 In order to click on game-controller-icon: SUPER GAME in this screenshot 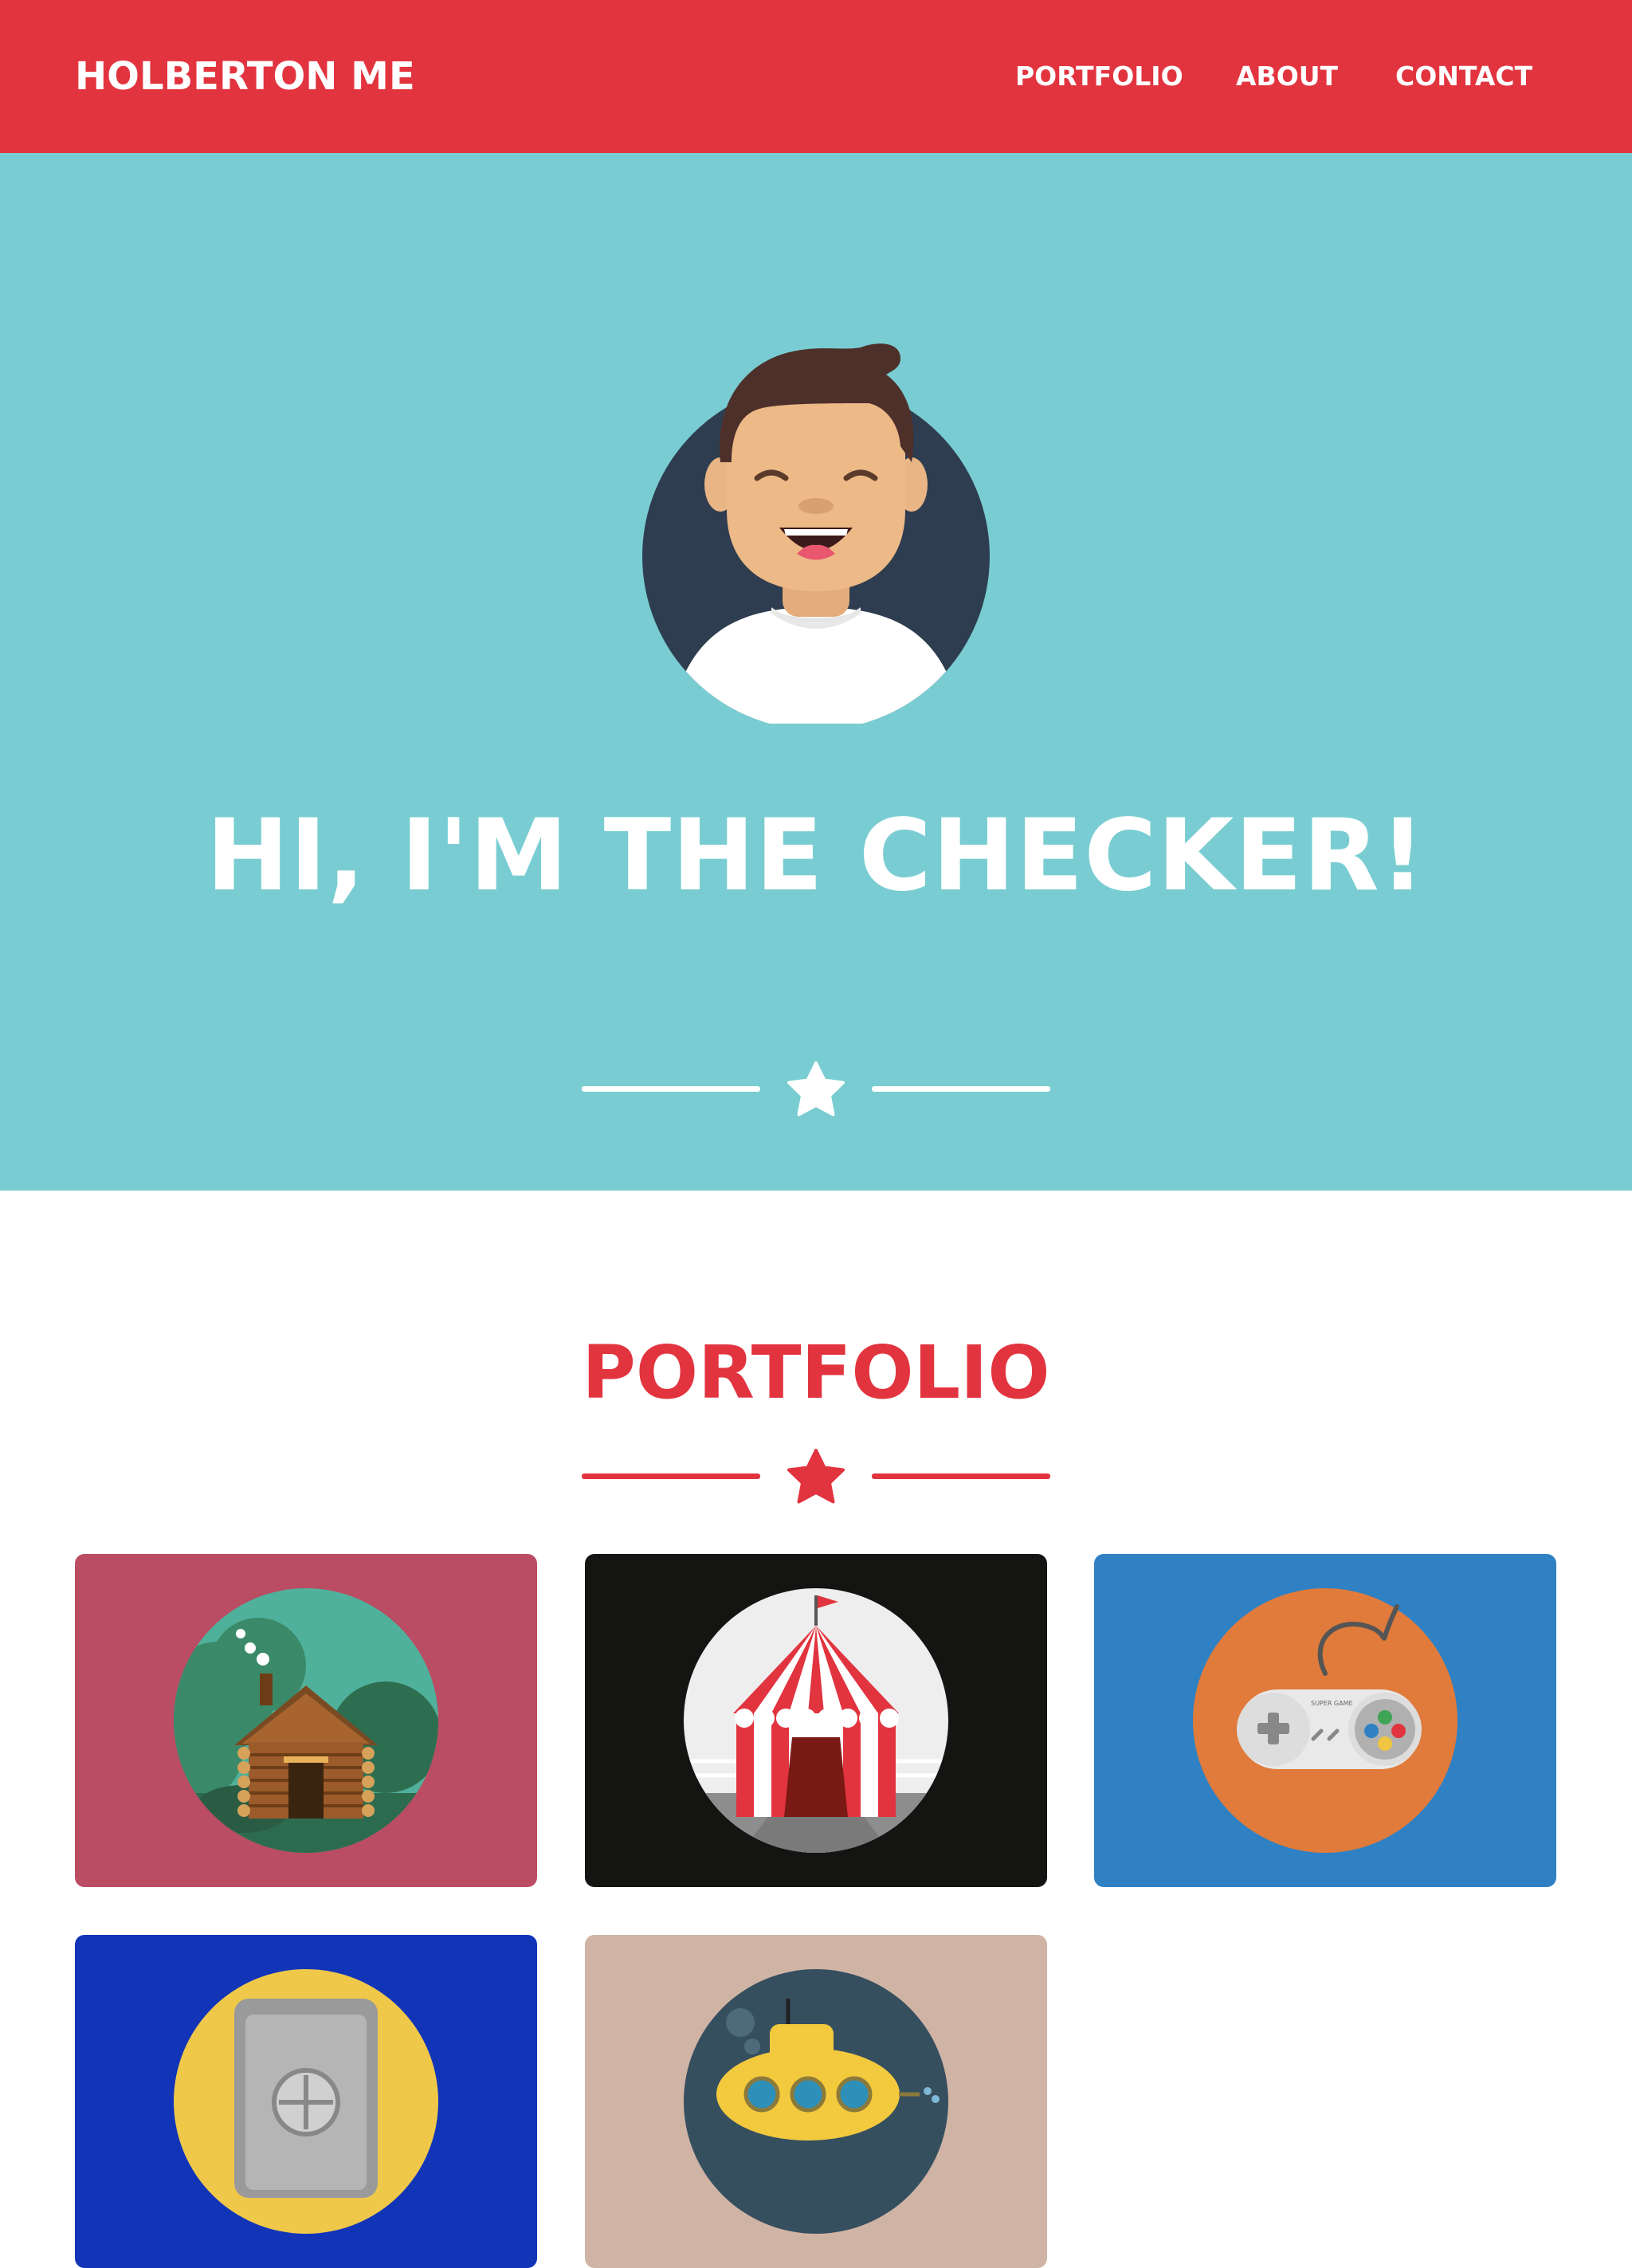, I will do `click(1325, 1720)`.